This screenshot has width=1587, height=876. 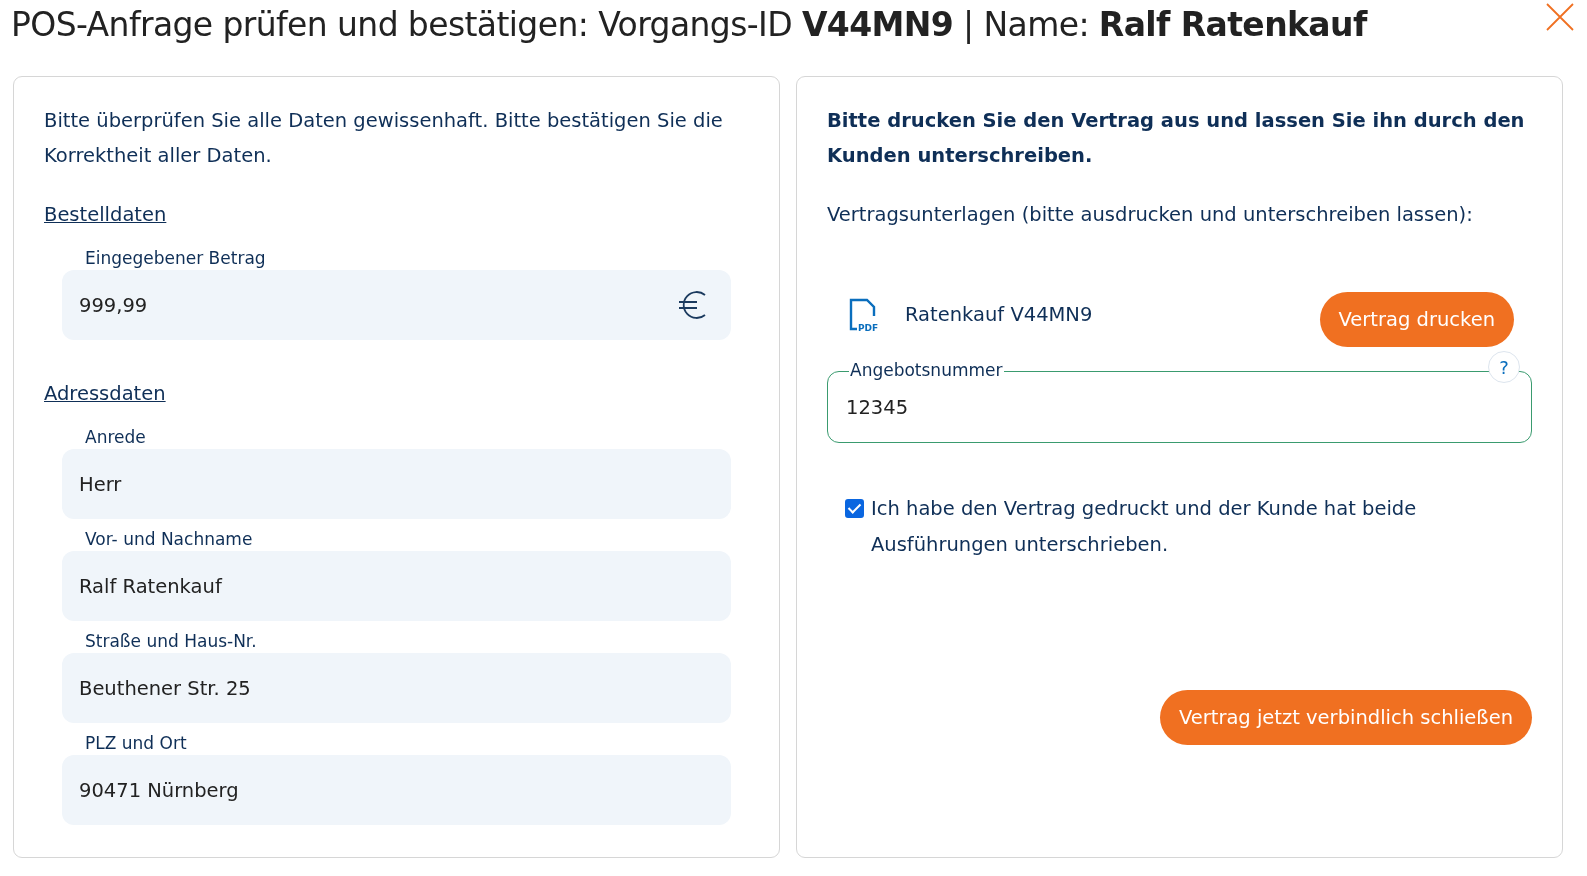 What do you see at coordinates (1560, 17) in the screenshot?
I see `close-icon` at bounding box center [1560, 17].